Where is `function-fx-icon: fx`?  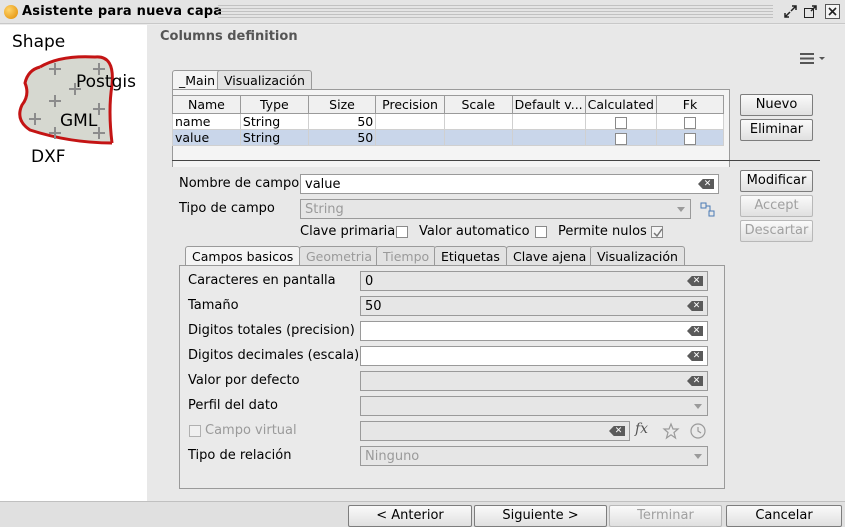 function-fx-icon: fx is located at coordinates (644, 430).